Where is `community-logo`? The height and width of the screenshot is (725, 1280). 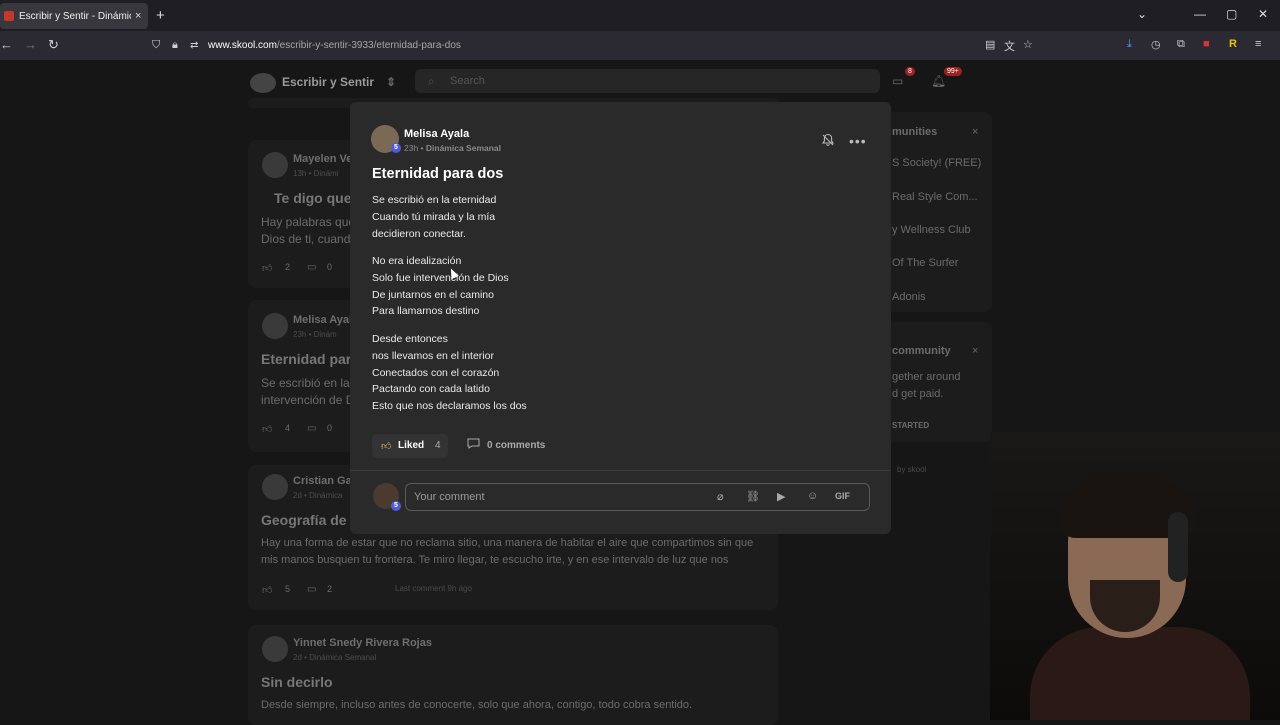
community-logo is located at coordinates (263, 83).